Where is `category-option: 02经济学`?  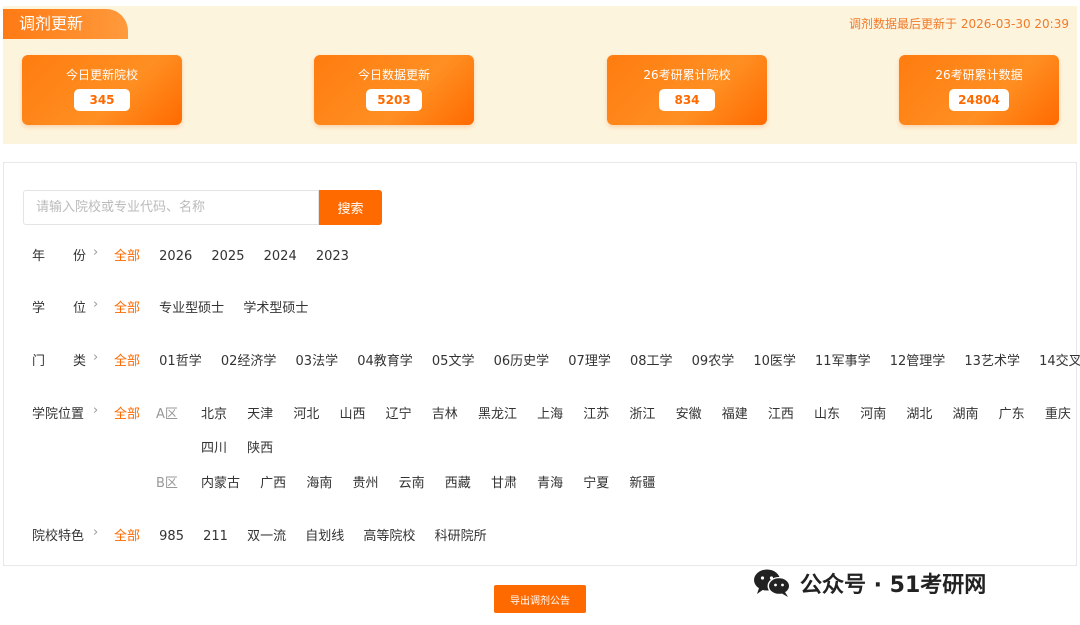
category-option: 02经济学 is located at coordinates (249, 359).